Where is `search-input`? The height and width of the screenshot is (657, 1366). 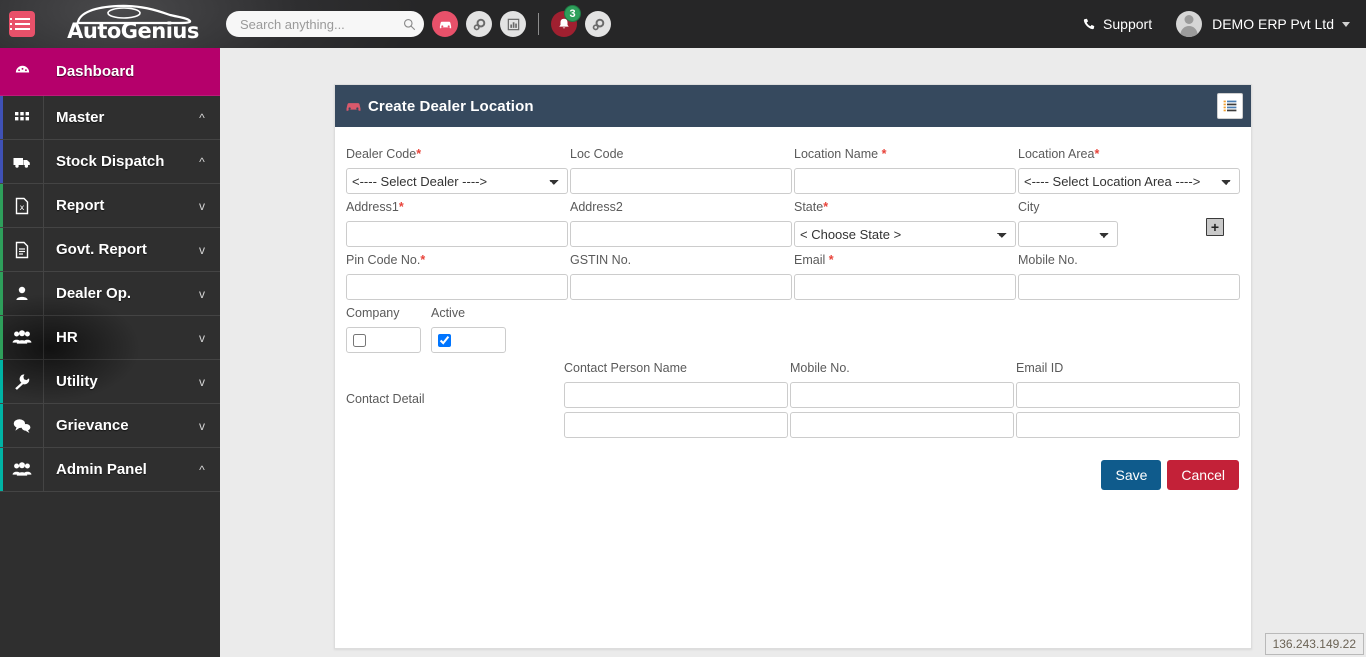 search-input is located at coordinates (320, 24).